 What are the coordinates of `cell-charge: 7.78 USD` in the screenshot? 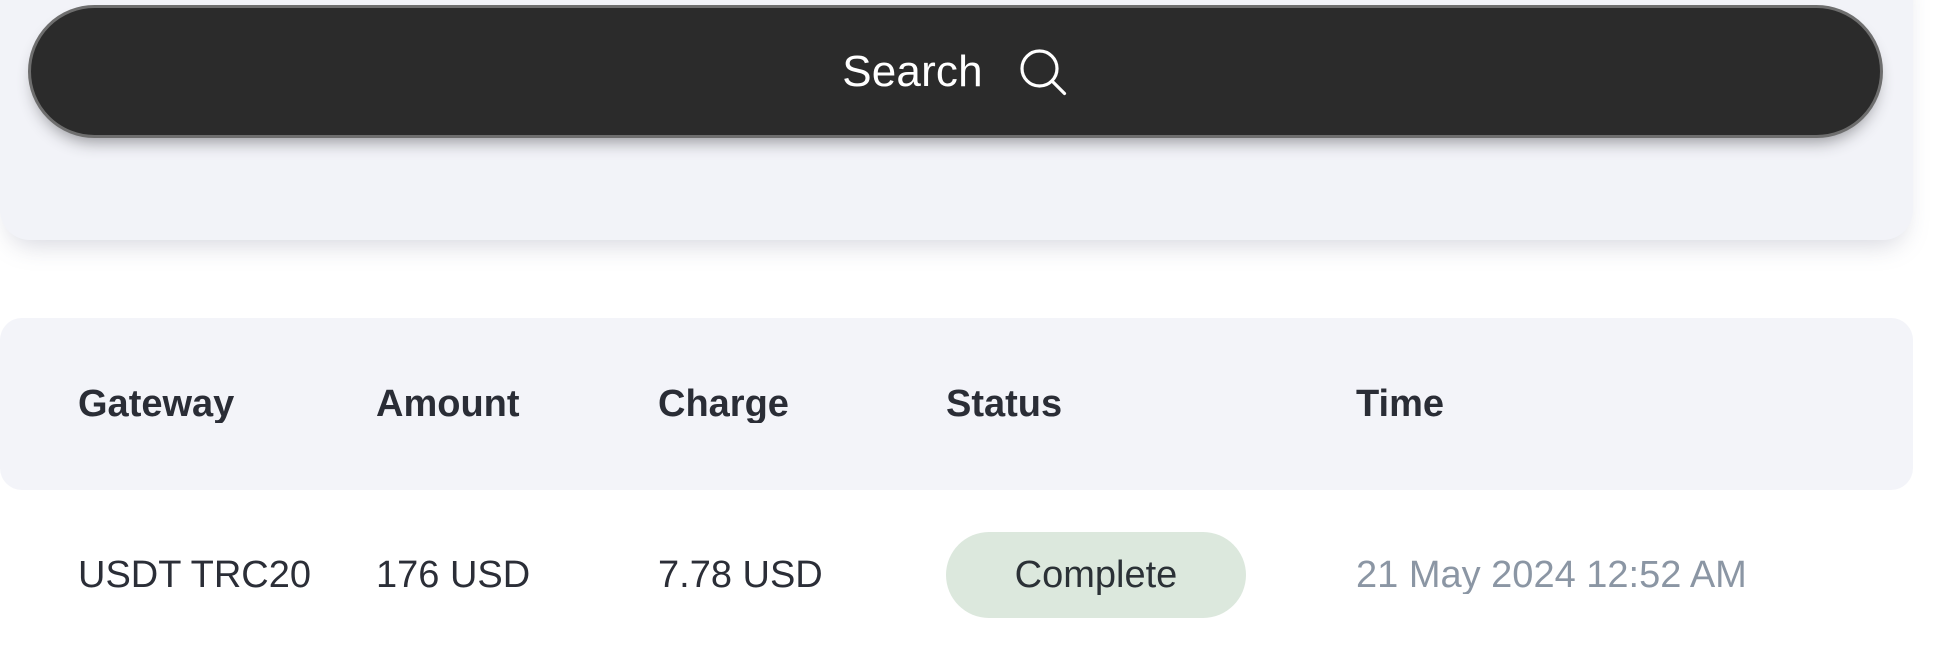 It's located at (740, 575).